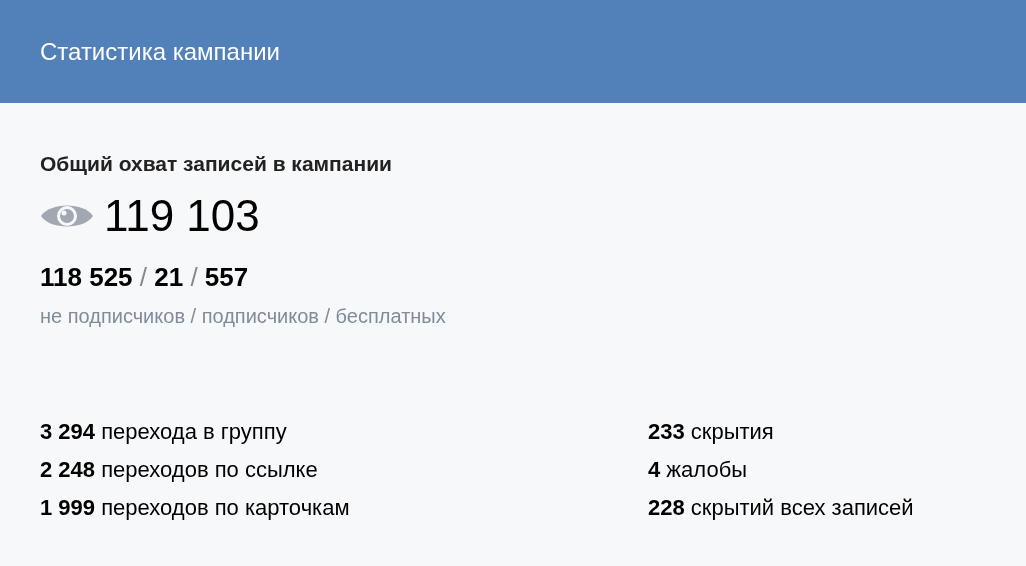  Describe the element at coordinates (243, 316) in the screenshot. I see `breakdown-caption: не подписчиков / подписчиков / бесплатных` at that location.